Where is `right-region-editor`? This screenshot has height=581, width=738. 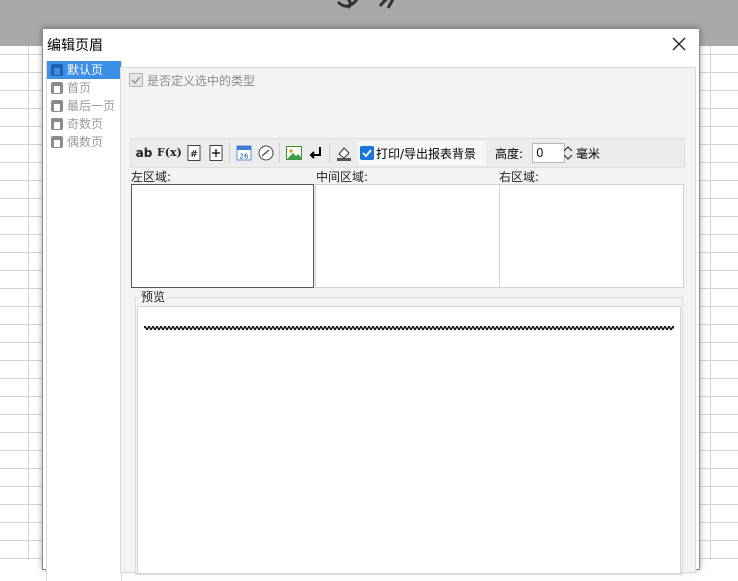 right-region-editor is located at coordinates (591, 236).